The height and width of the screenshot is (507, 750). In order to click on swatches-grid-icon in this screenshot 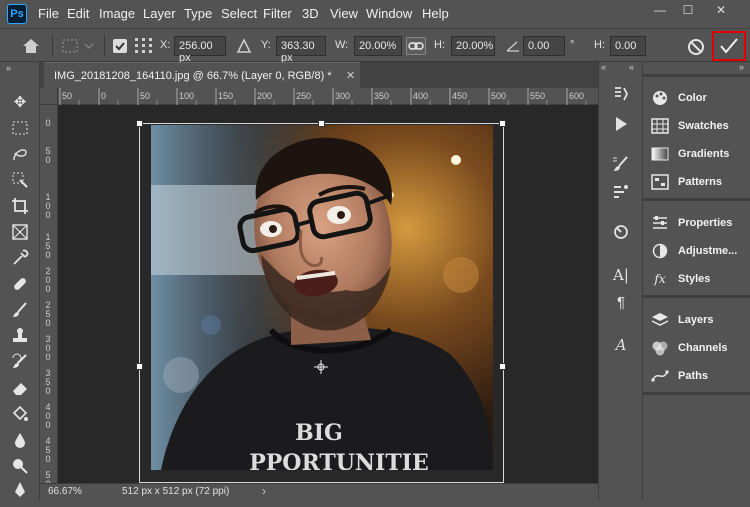, I will do `click(660, 126)`.